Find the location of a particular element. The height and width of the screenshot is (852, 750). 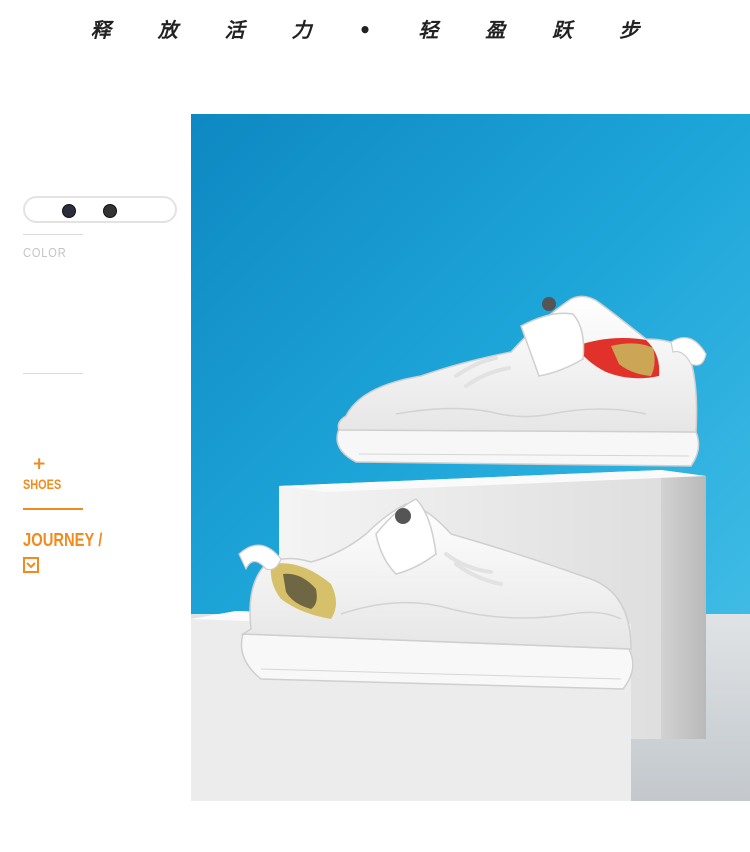

color-swatch-black is located at coordinates (110, 211).